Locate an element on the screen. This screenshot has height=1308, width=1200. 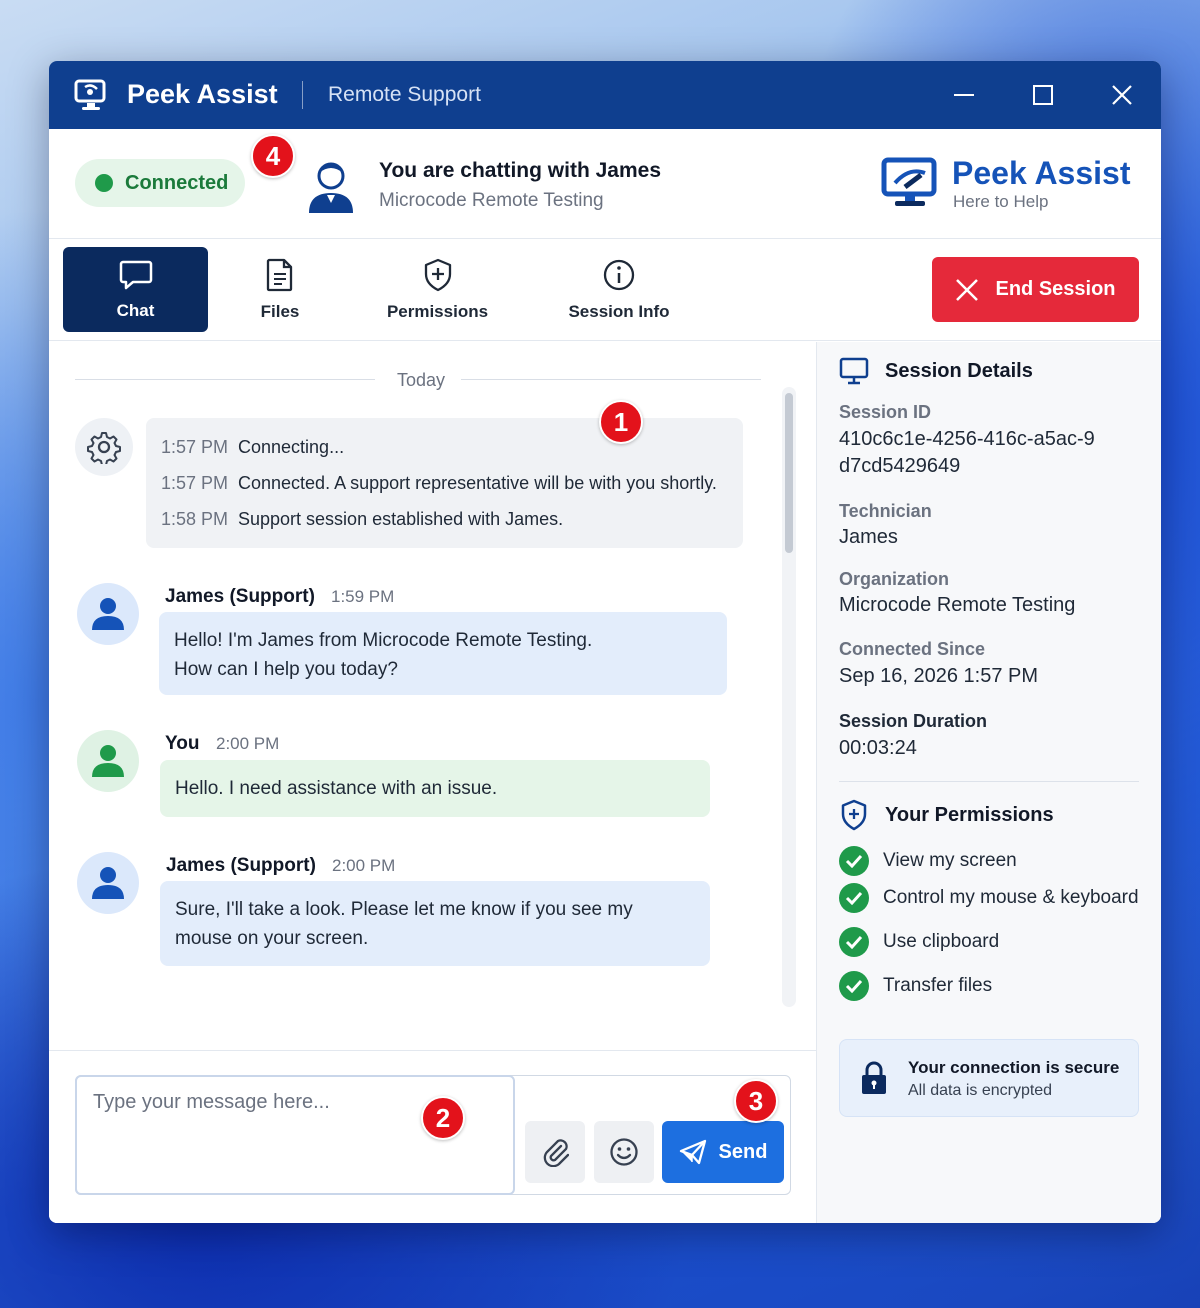
technician-label: Technician is located at coordinates (885, 511).